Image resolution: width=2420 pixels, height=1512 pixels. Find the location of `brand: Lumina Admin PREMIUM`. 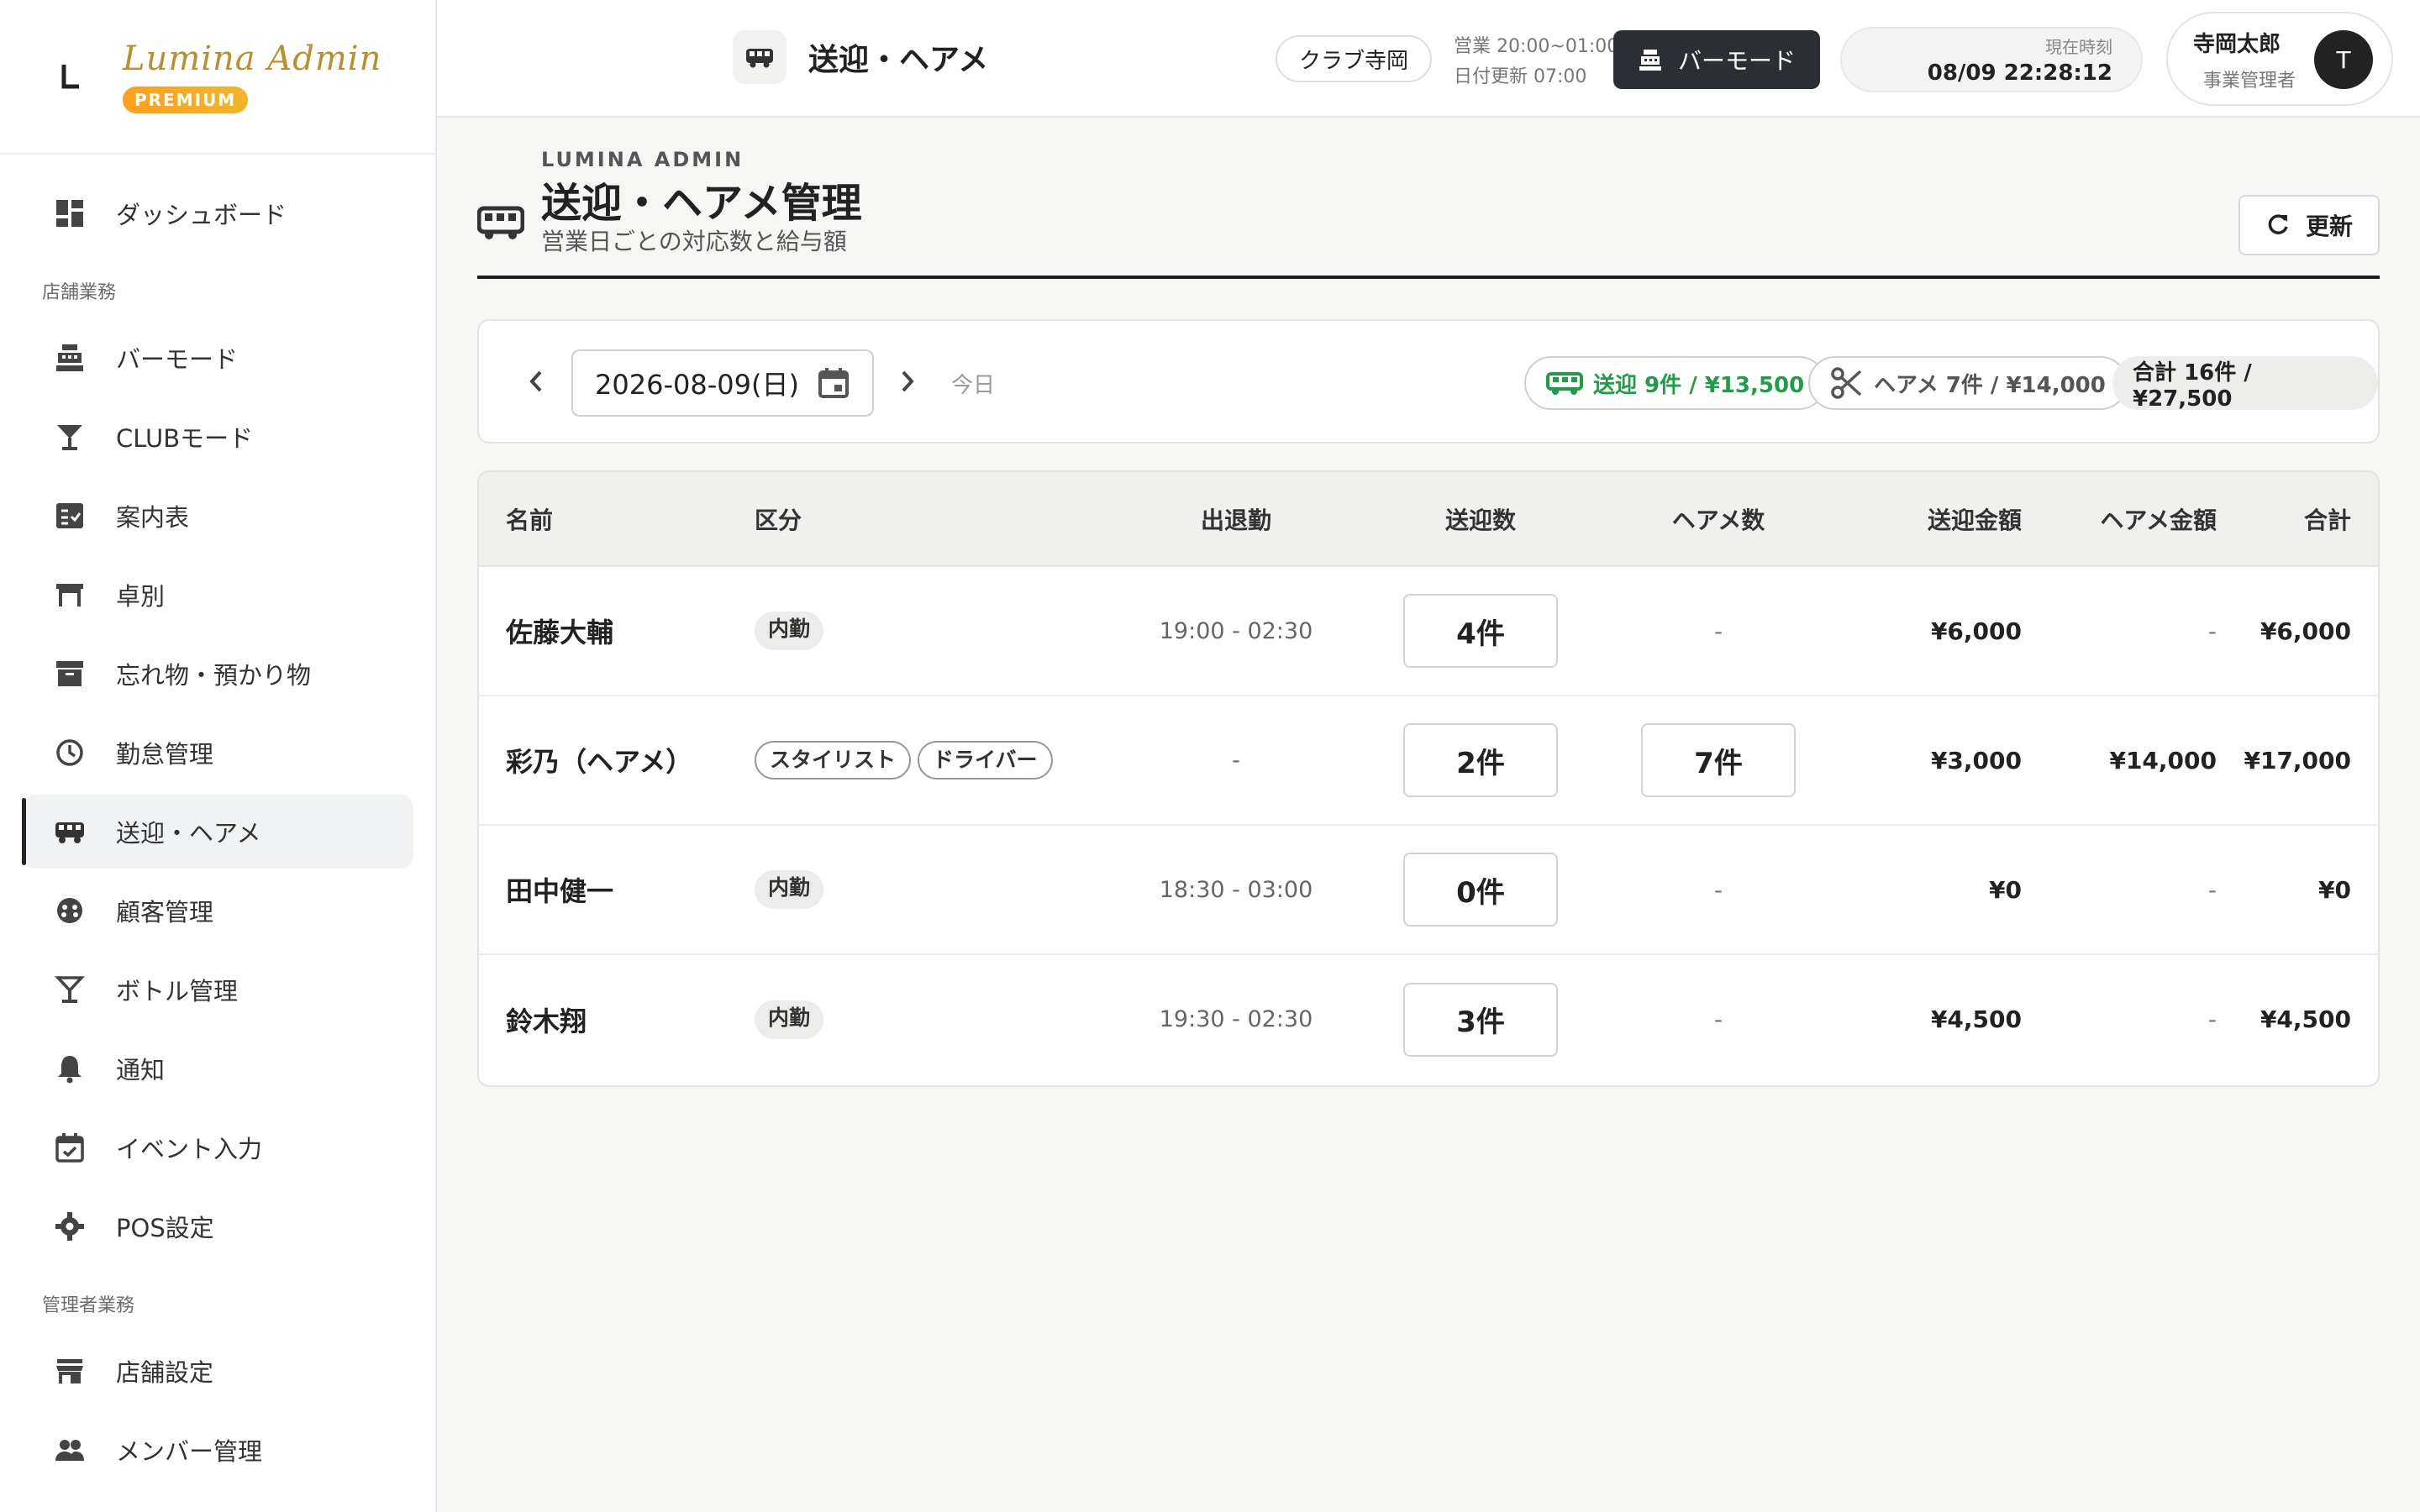

brand: Lumina Admin PREMIUM is located at coordinates (218, 77).